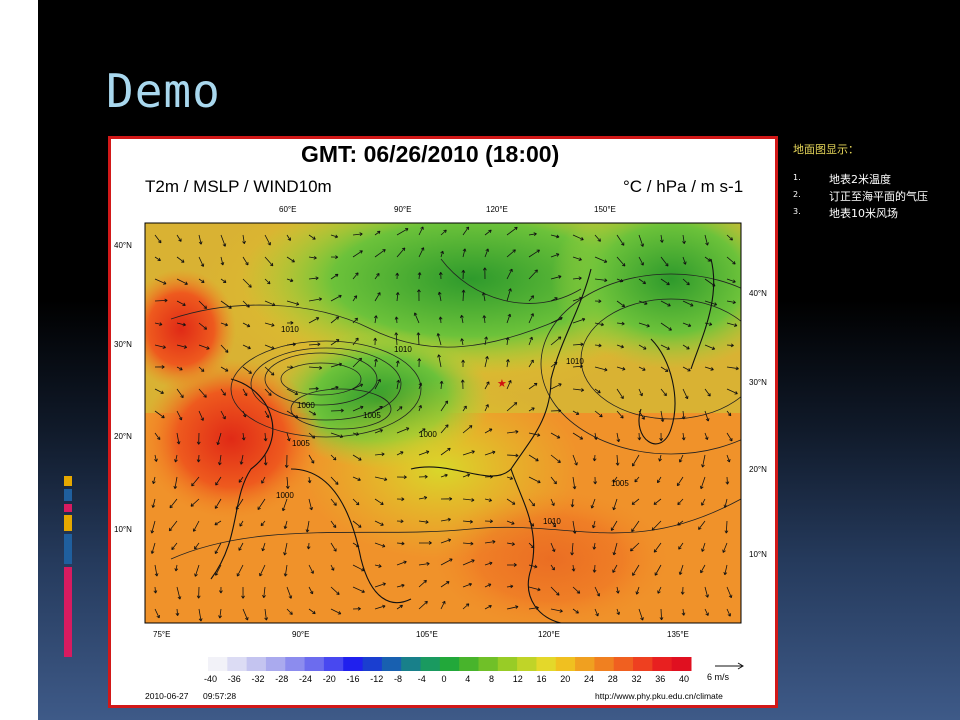 This screenshot has height=720, width=960. I want to click on date-stamp: 2010-06-27, so click(167, 696).